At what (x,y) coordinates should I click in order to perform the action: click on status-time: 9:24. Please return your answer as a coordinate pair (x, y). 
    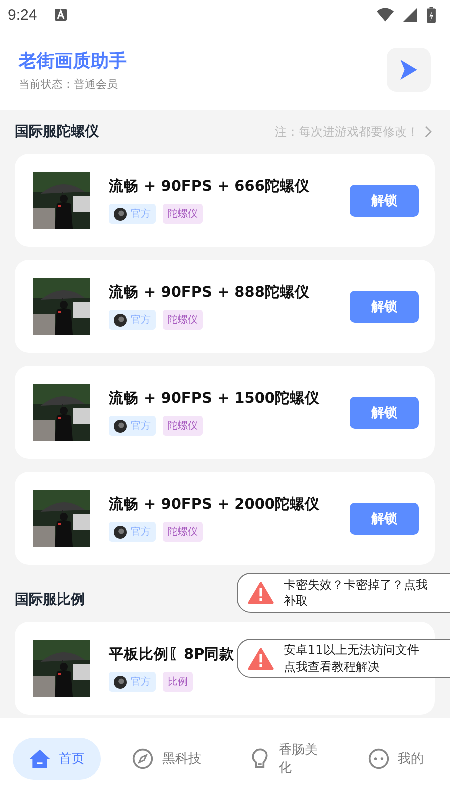
    Looking at the image, I should click on (23, 15).